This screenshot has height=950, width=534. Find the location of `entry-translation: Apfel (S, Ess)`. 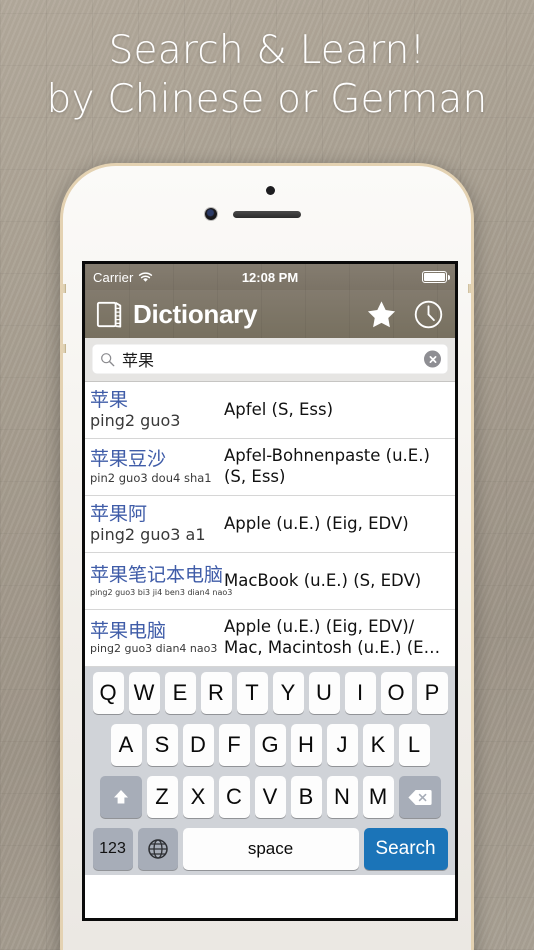

entry-translation: Apfel (S, Ess) is located at coordinates (279, 409).